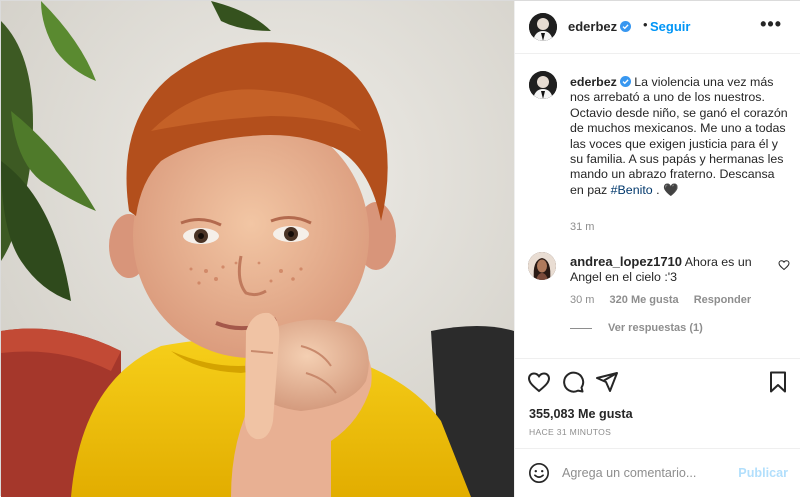 The image size is (800, 497). Describe the element at coordinates (647, 473) in the screenshot. I see `comment-input` at that location.